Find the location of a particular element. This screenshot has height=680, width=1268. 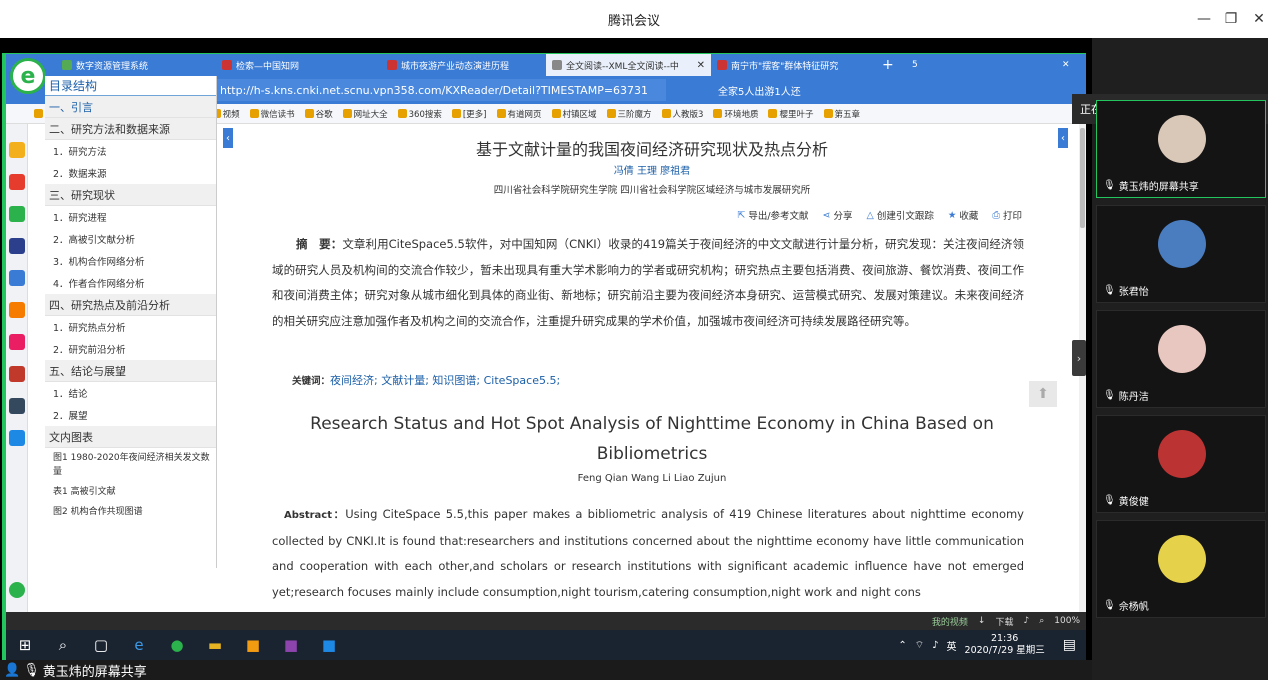

folder-icon: ▬ is located at coordinates (215, 645).